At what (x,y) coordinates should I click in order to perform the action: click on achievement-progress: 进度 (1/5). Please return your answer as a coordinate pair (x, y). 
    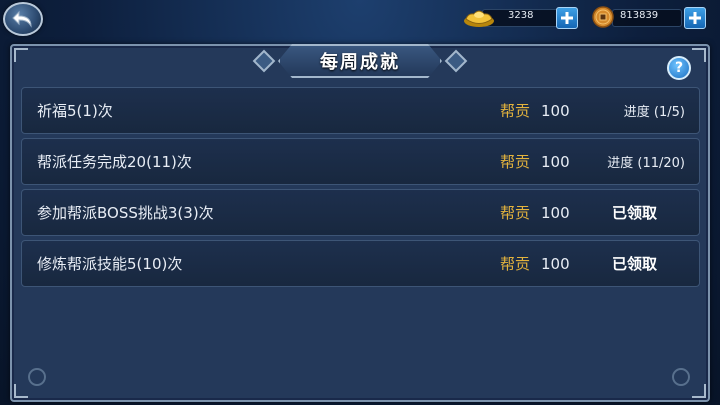
    Looking at the image, I should click on (654, 112).